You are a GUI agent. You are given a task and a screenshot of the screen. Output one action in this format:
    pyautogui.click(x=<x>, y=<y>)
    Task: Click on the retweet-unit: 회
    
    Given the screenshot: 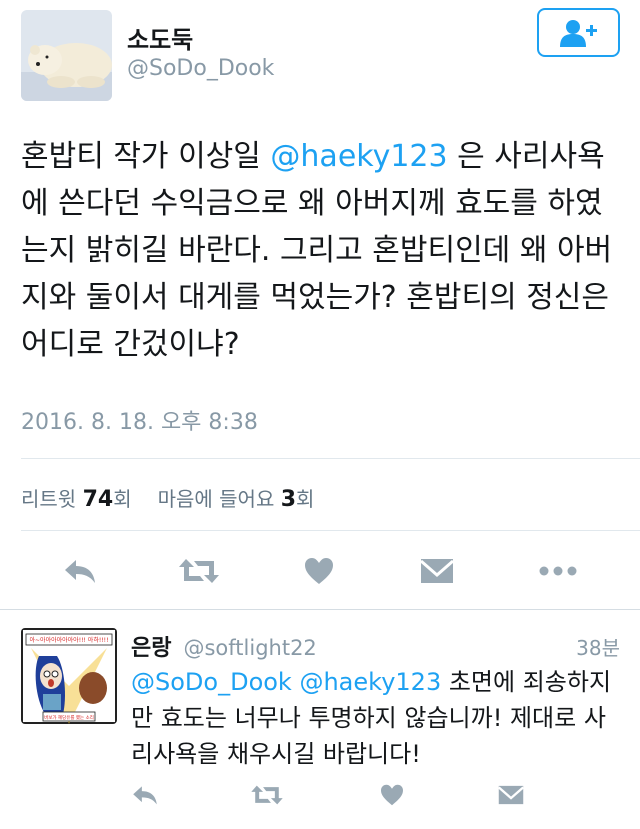 What is the action you would take?
    pyautogui.click(x=122, y=499)
    